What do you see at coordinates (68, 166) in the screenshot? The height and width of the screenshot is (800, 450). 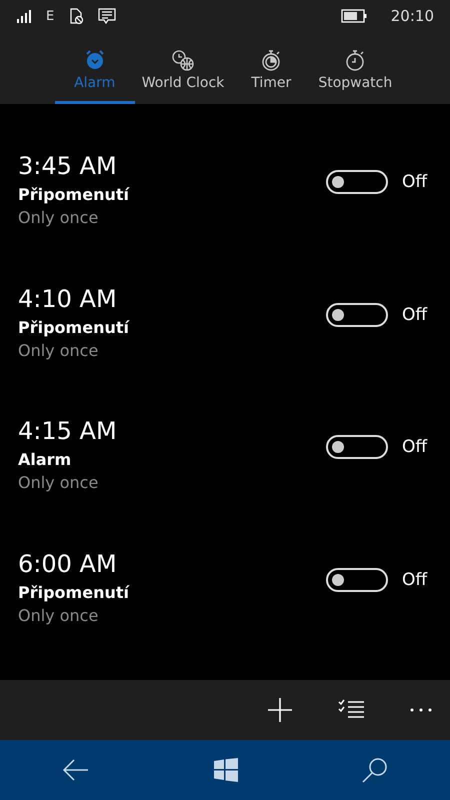 I see `alarm-time: 3:45 AM` at bounding box center [68, 166].